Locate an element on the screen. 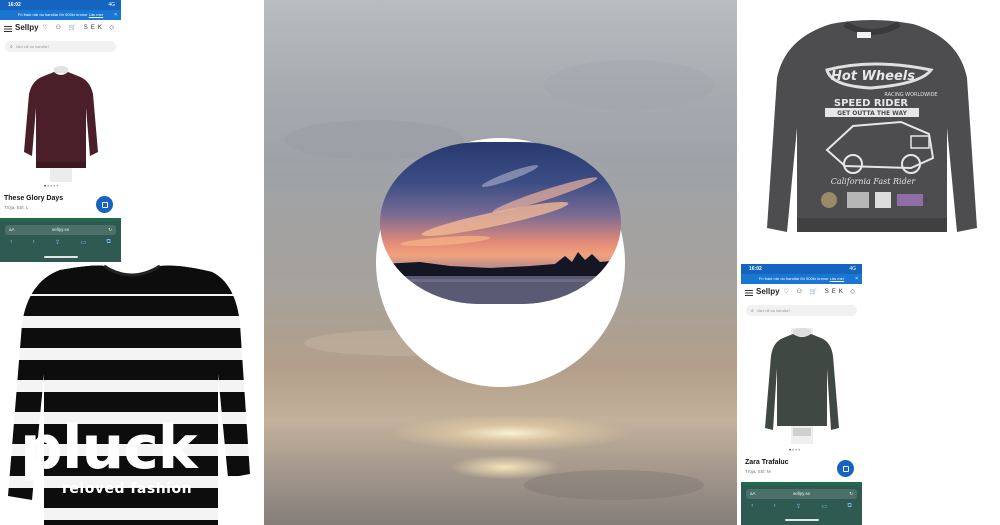 The image size is (1000, 525). carousel-dots: ••••• is located at coordinates (52, 187).